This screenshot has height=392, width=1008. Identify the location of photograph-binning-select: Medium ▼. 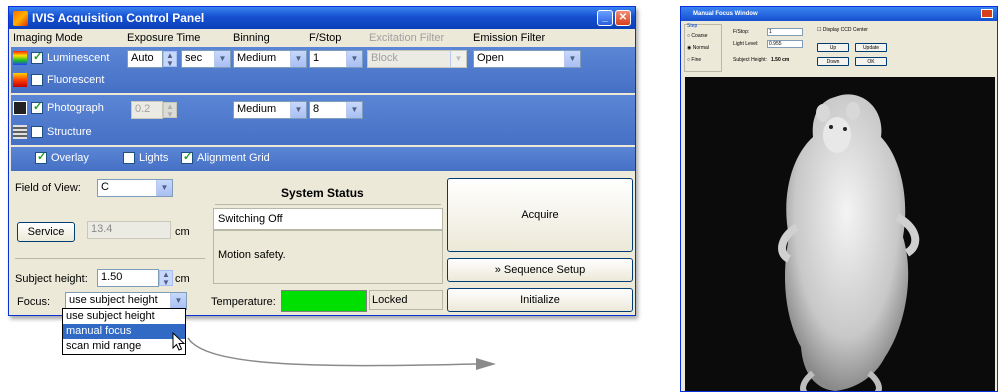
(270, 110).